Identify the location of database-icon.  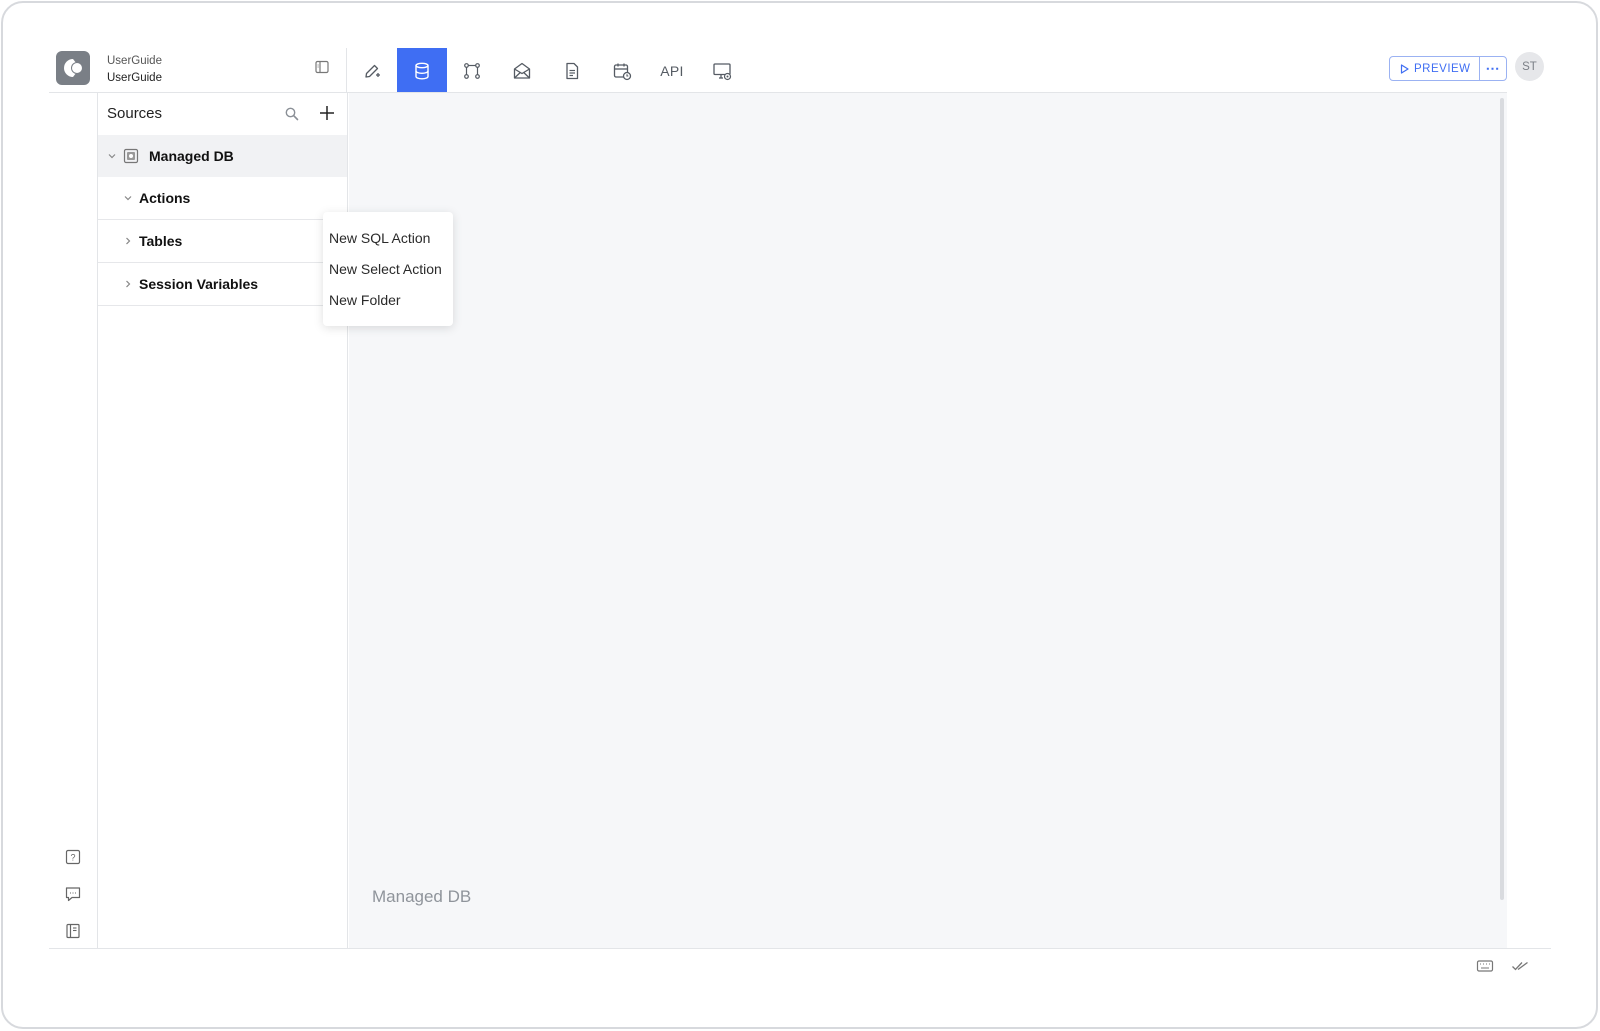
(422, 71).